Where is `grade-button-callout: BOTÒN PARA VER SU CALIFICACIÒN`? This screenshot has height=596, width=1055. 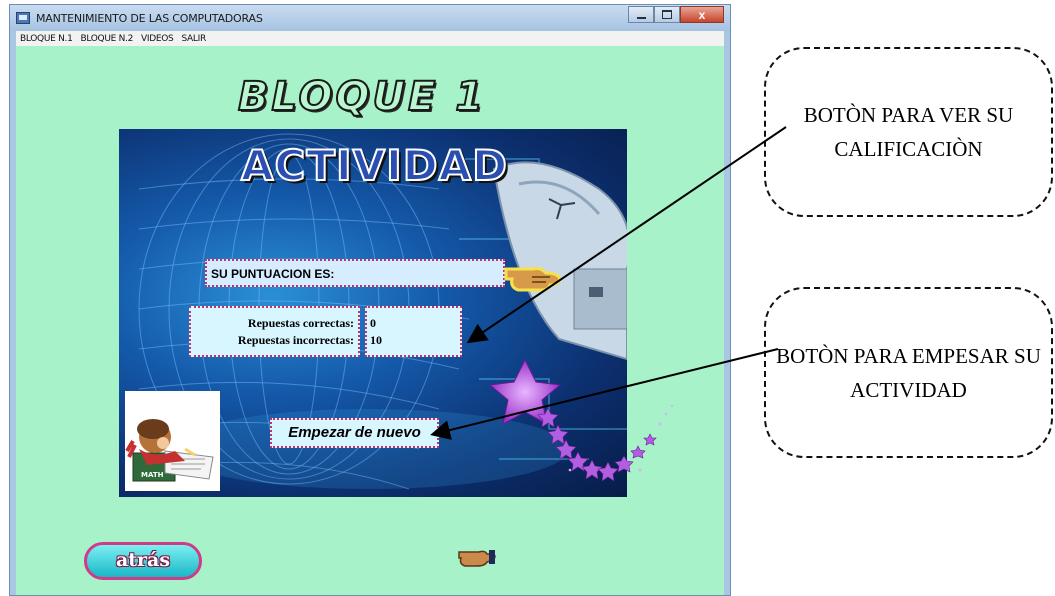 grade-button-callout: BOTÒN PARA VER SU CALIFICACIÒN is located at coordinates (908, 132).